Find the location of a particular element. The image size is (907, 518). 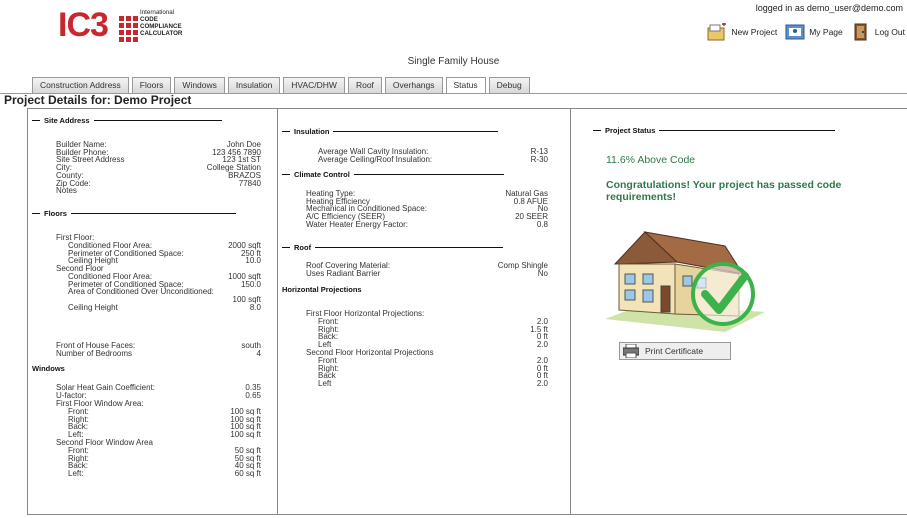

section-project-status: Project Status is located at coordinates (714, 130).